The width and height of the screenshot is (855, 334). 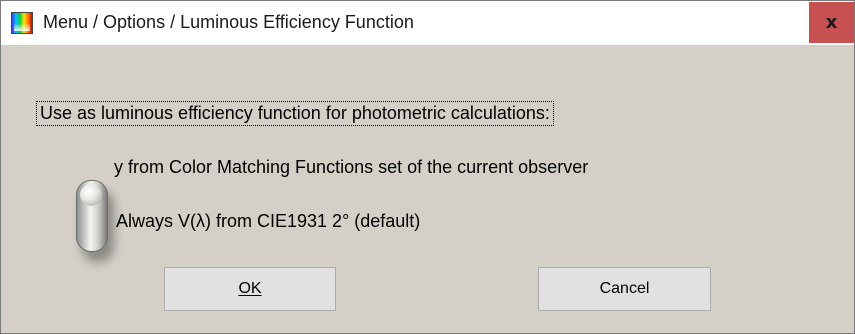 I want to click on spectrum-app-icon, so click(x=22, y=23).